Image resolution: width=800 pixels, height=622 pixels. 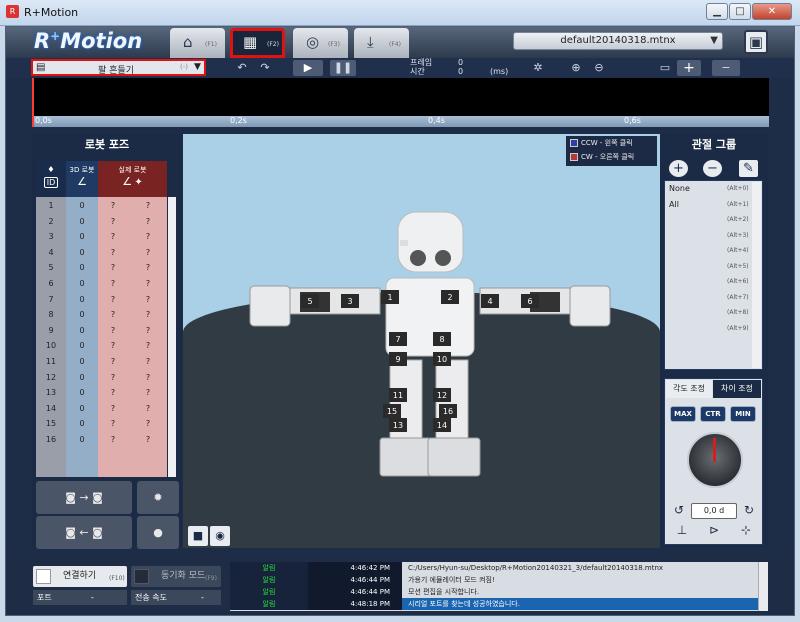 I want to click on group-name: All, so click(x=674, y=204).